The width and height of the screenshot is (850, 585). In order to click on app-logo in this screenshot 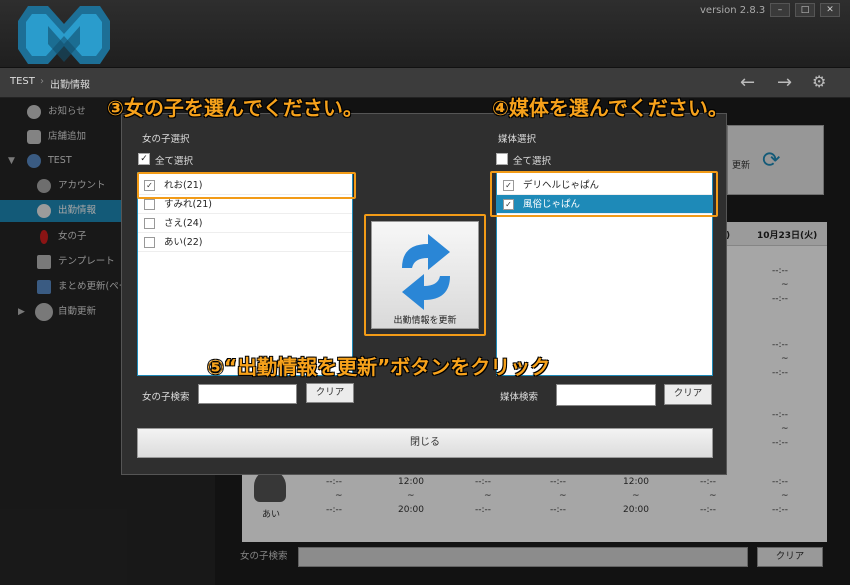, I will do `click(64, 35)`.